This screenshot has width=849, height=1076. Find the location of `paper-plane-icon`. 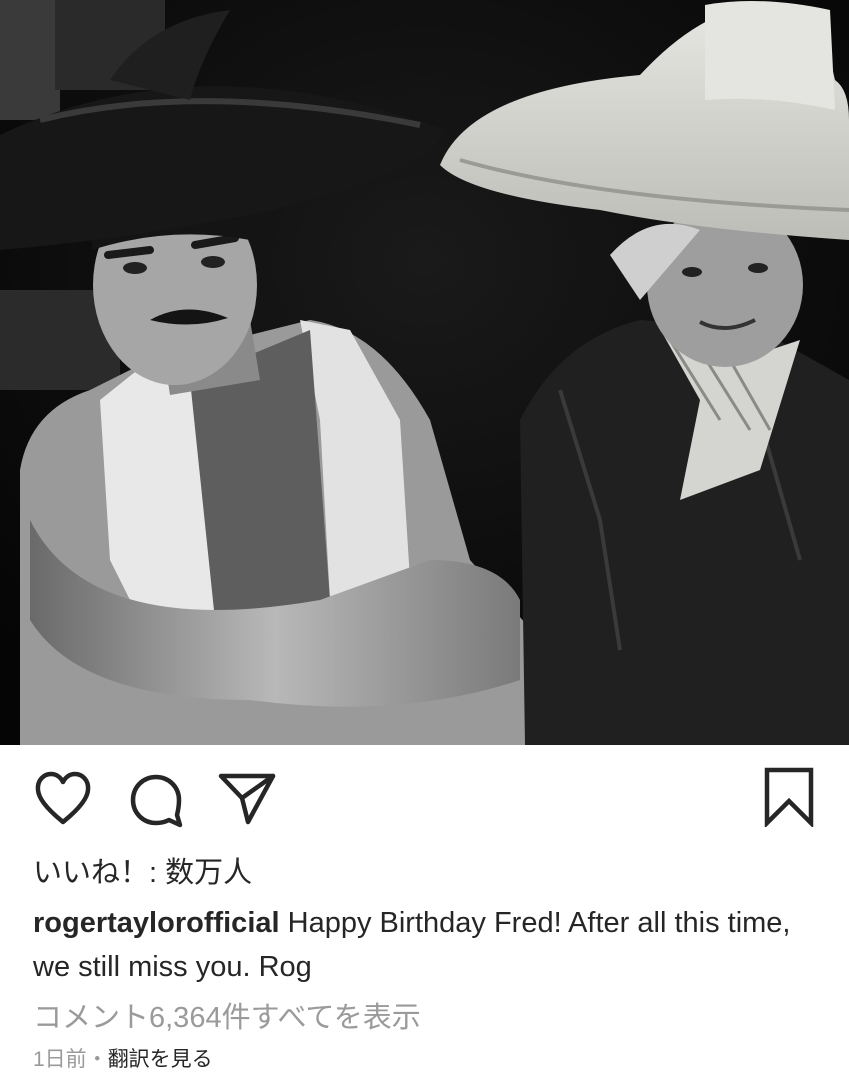

paper-plane-icon is located at coordinates (247, 799).